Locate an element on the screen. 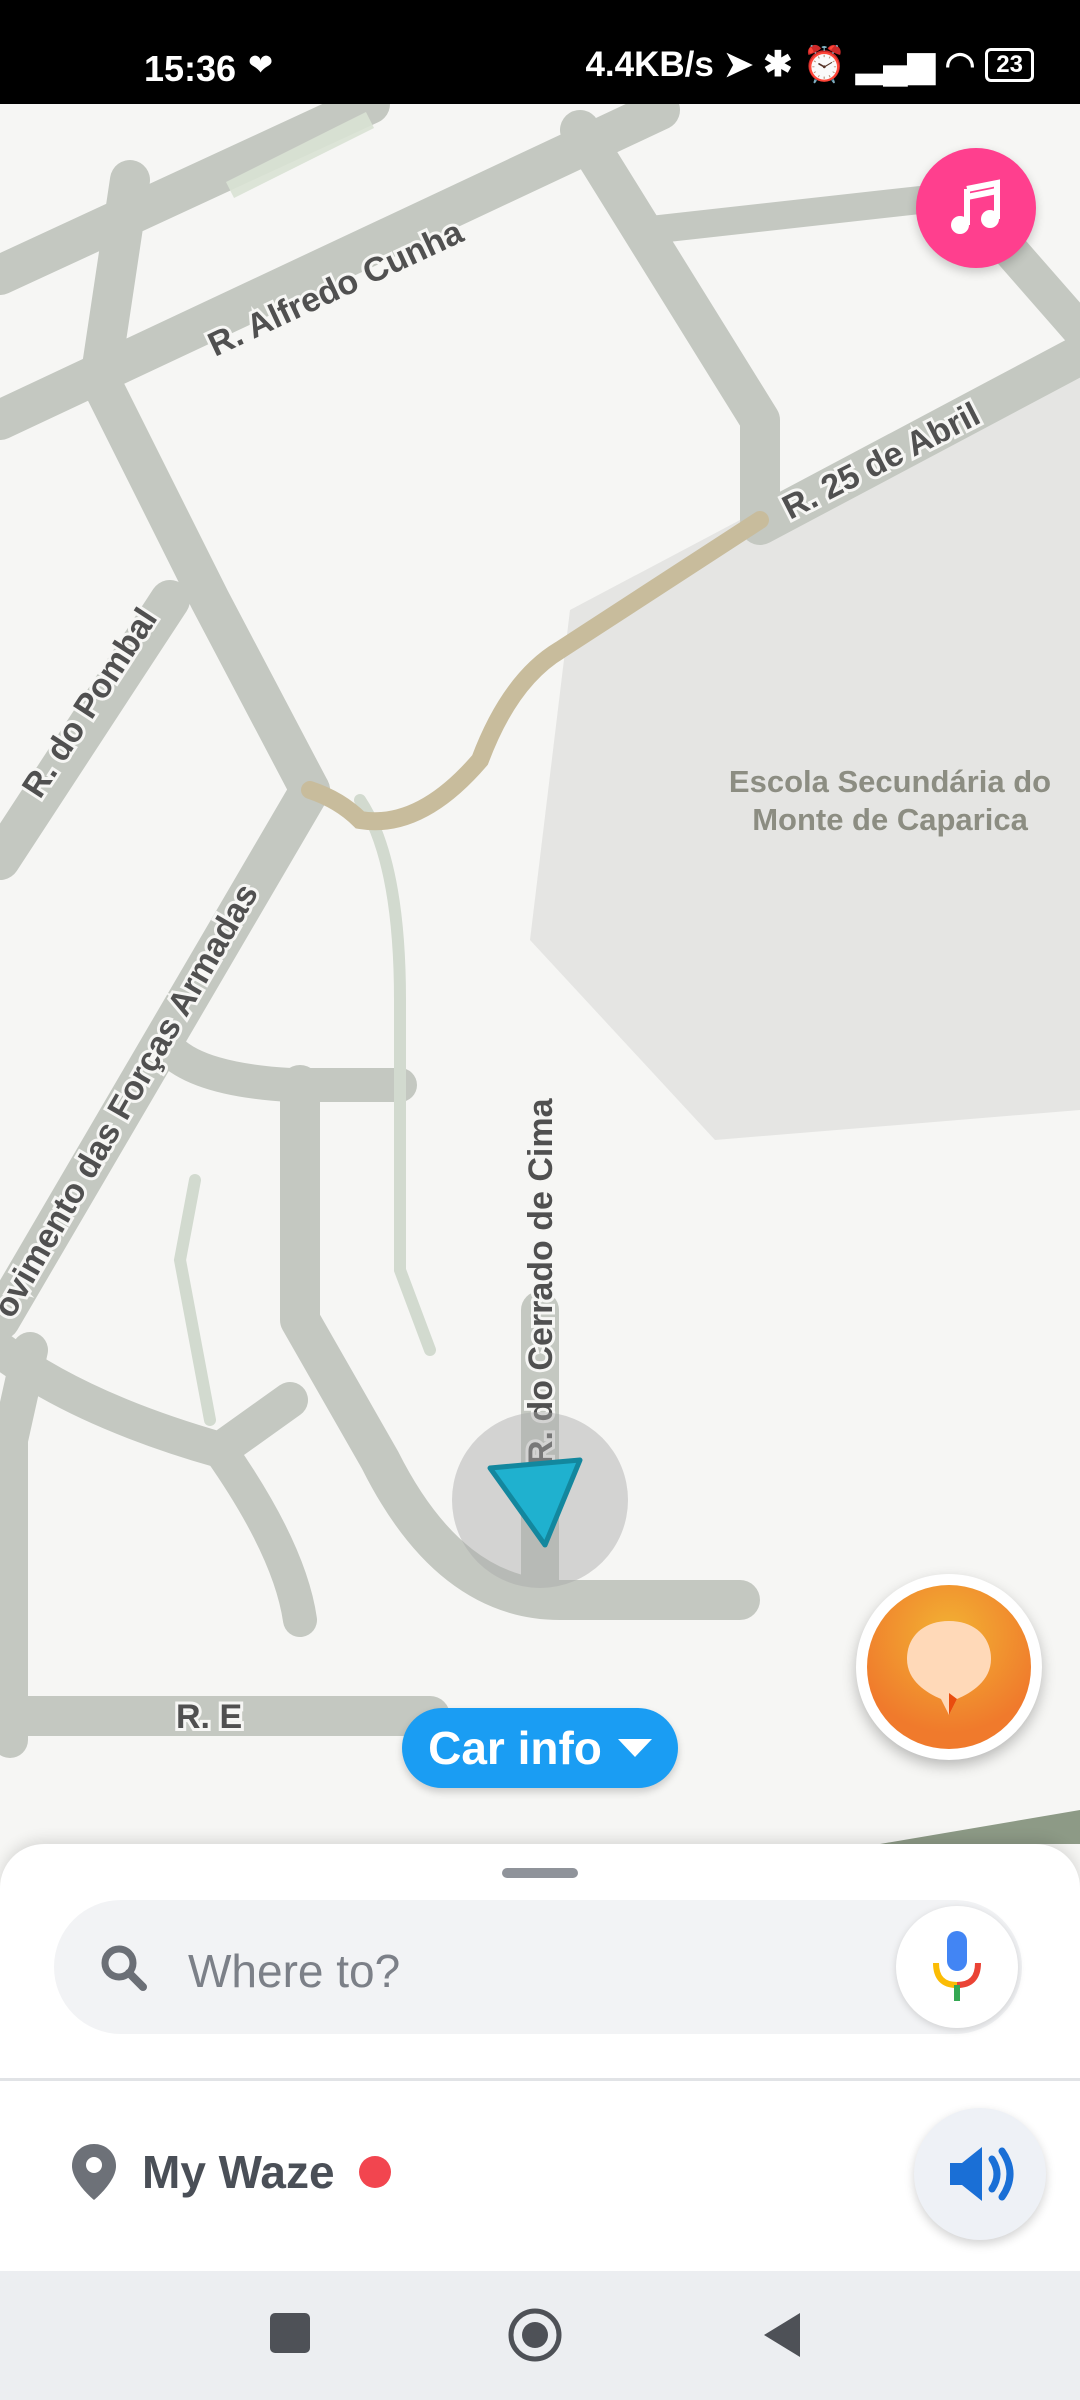  voice-search-button is located at coordinates (957, 1967).